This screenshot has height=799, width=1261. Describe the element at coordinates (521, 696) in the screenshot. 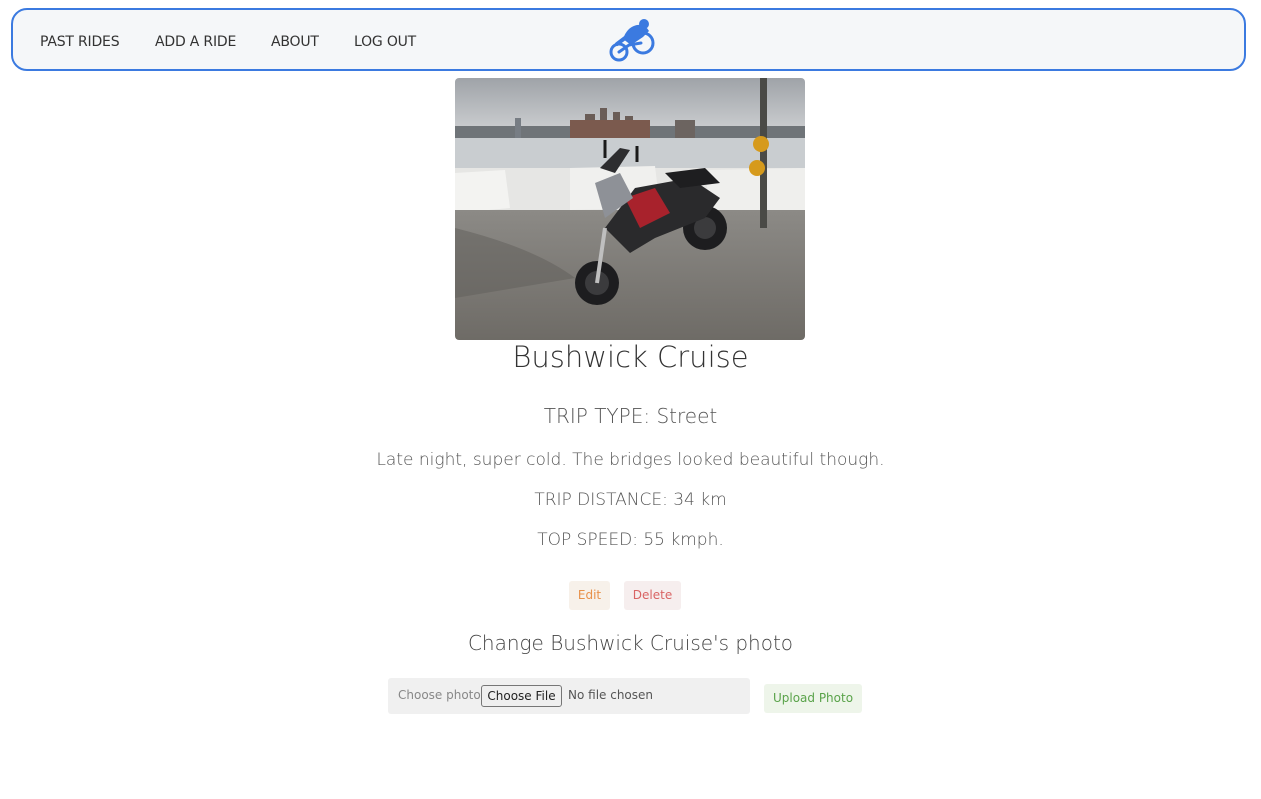

I see `choose-file-button: Choose File` at that location.